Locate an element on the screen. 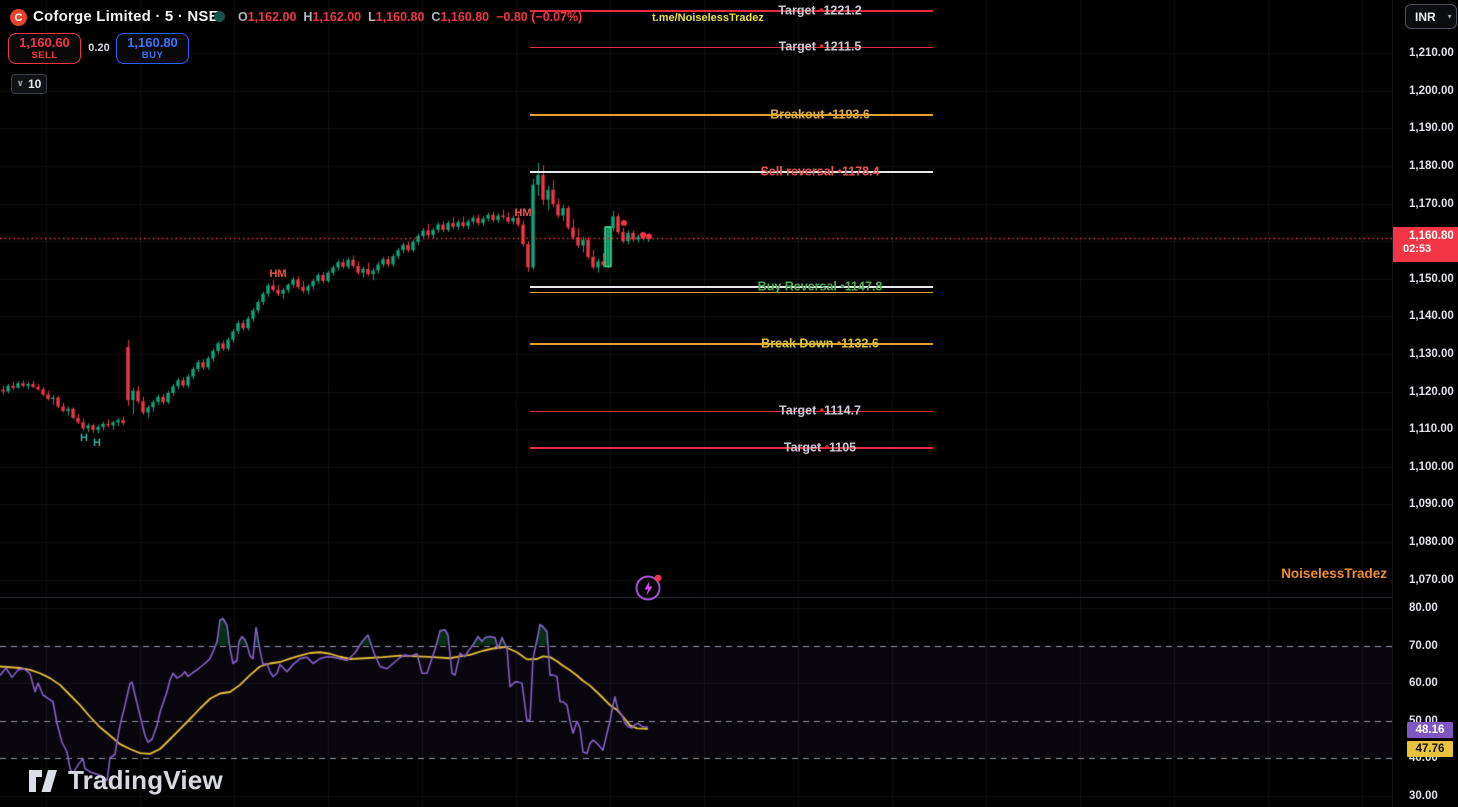  bar-countdown: 02:53 is located at coordinates (1417, 249).